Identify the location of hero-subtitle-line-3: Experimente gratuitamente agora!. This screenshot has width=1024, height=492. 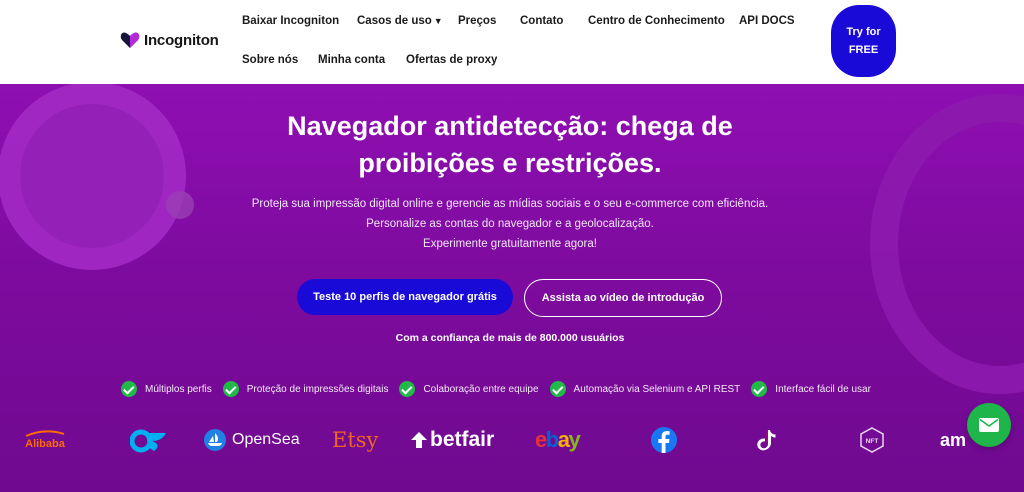
(510, 244).